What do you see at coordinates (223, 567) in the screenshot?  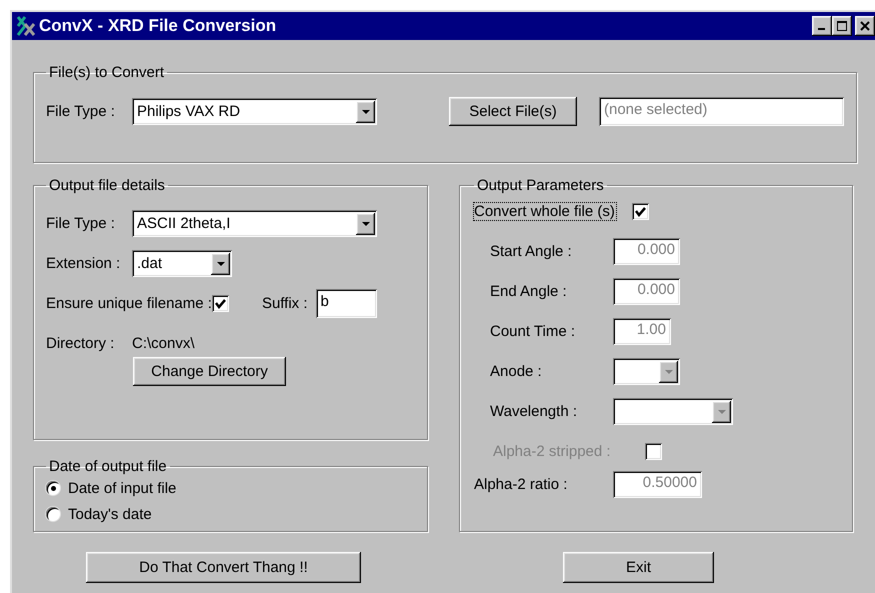 I see `action-button: Do That Convert Thang !!` at bounding box center [223, 567].